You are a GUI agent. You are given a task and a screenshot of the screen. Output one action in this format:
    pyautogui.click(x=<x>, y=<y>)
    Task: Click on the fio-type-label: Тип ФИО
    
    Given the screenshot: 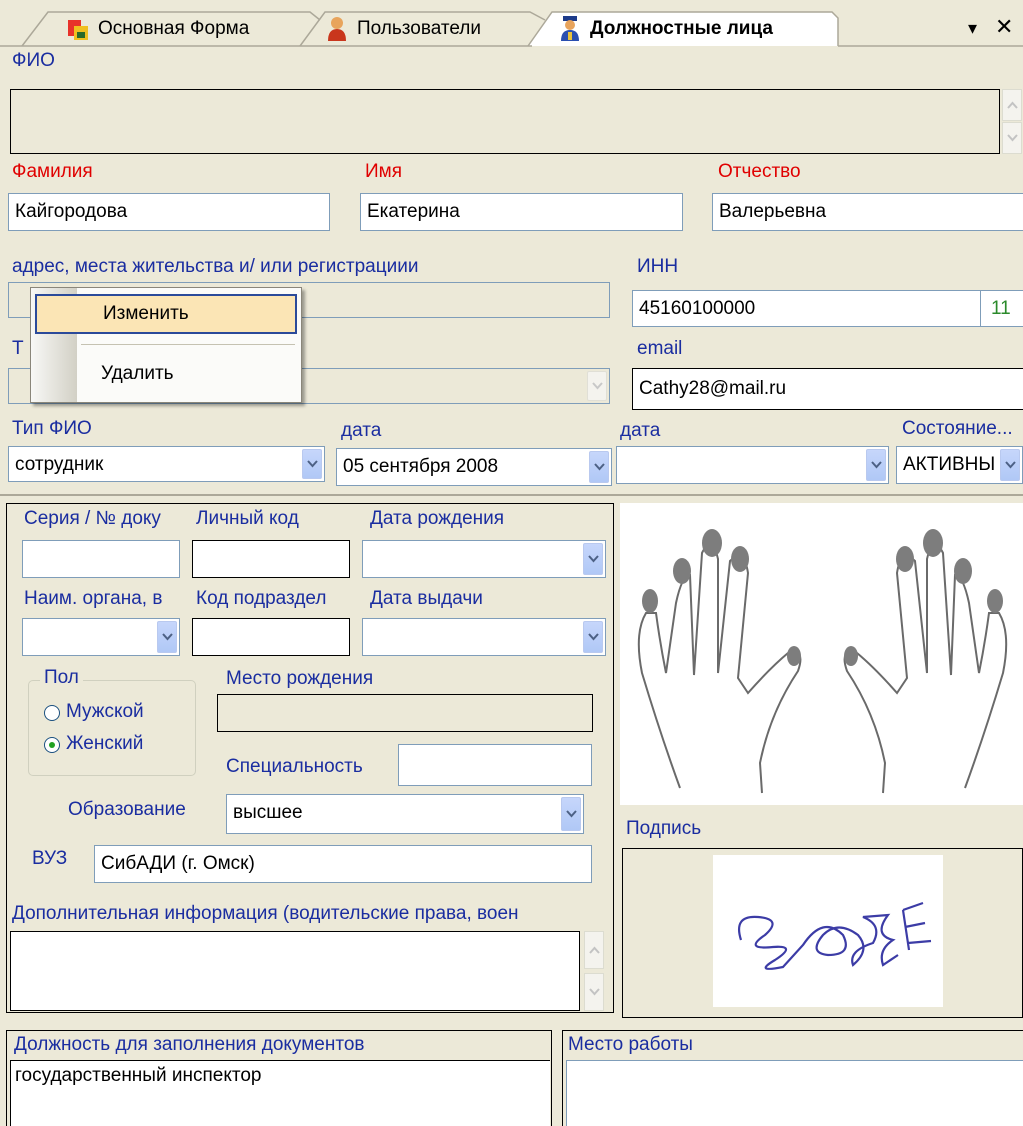 What is the action you would take?
    pyautogui.click(x=52, y=428)
    